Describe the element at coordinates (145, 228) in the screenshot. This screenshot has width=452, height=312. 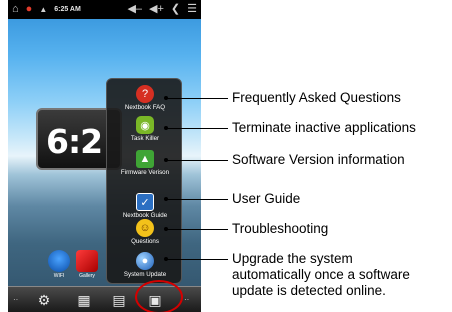
I see `questions-icon: ☺` at that location.